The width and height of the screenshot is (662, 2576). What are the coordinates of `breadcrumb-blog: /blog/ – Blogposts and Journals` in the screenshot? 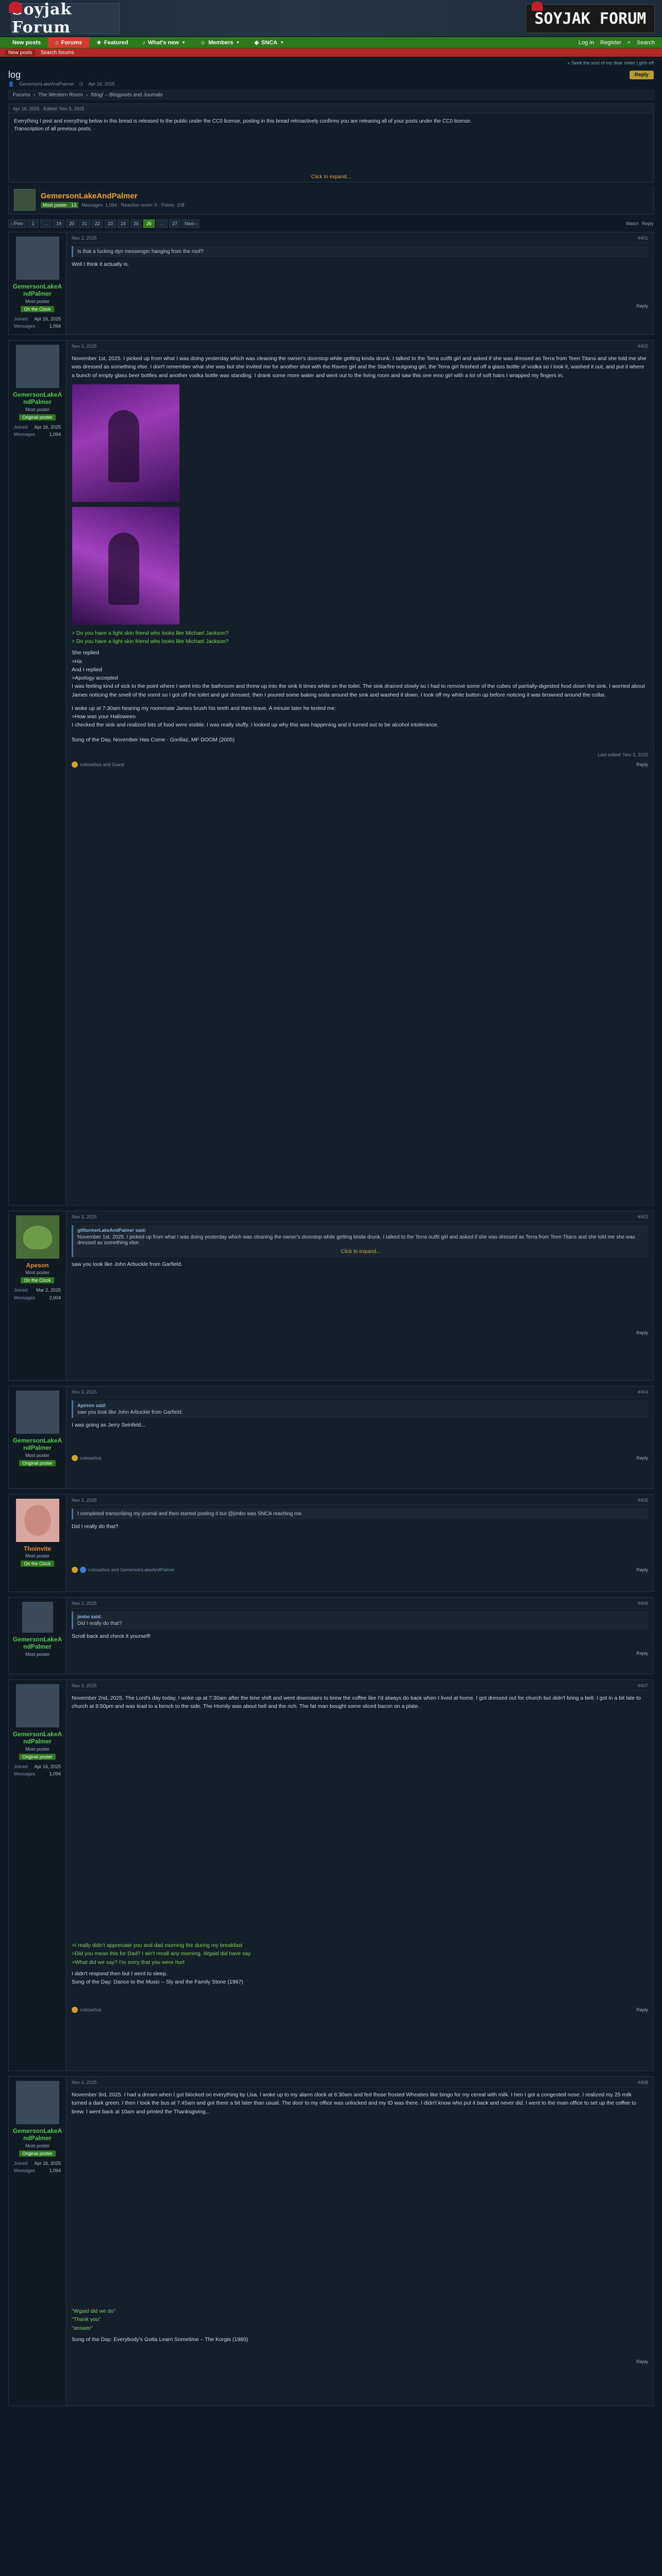 It's located at (127, 95).